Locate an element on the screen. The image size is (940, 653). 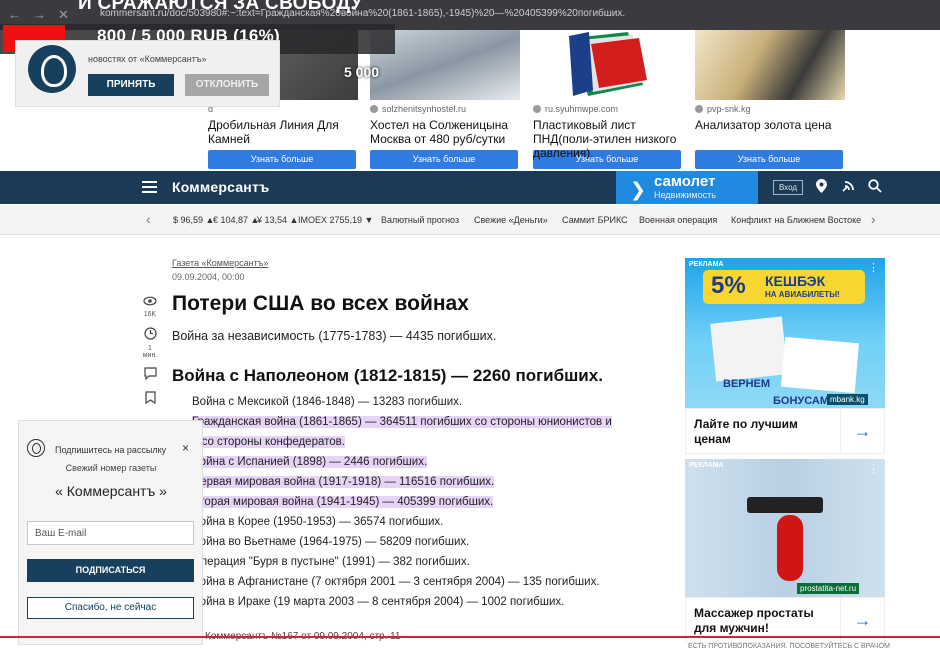
overlay-progress-line is located at coordinates (470, 637).